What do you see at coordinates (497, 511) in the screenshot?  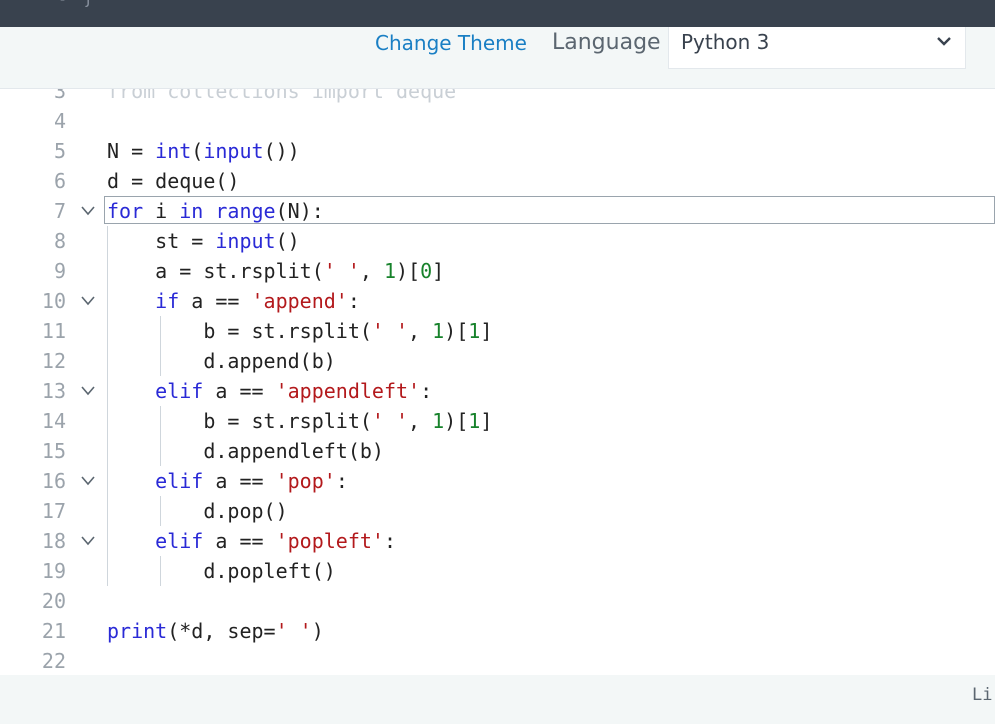 I see `code-line: 17 d.pop()` at bounding box center [497, 511].